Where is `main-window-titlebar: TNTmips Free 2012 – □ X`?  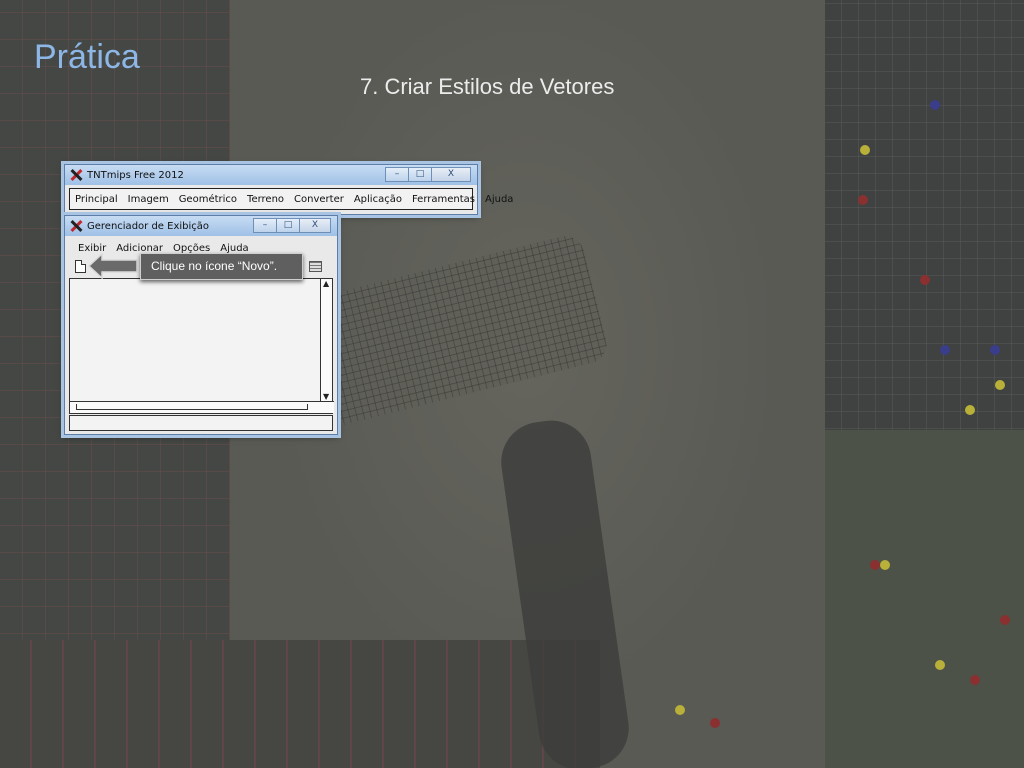 main-window-titlebar: TNTmips Free 2012 – □ X is located at coordinates (271, 175).